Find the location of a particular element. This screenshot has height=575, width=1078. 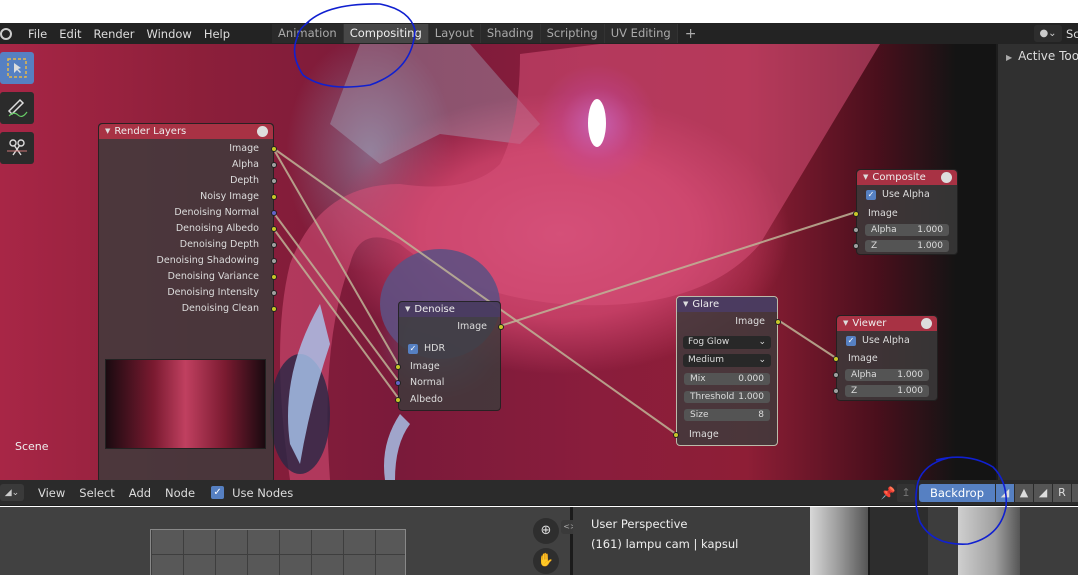

socket-denoising-intensity is located at coordinates (274, 293).